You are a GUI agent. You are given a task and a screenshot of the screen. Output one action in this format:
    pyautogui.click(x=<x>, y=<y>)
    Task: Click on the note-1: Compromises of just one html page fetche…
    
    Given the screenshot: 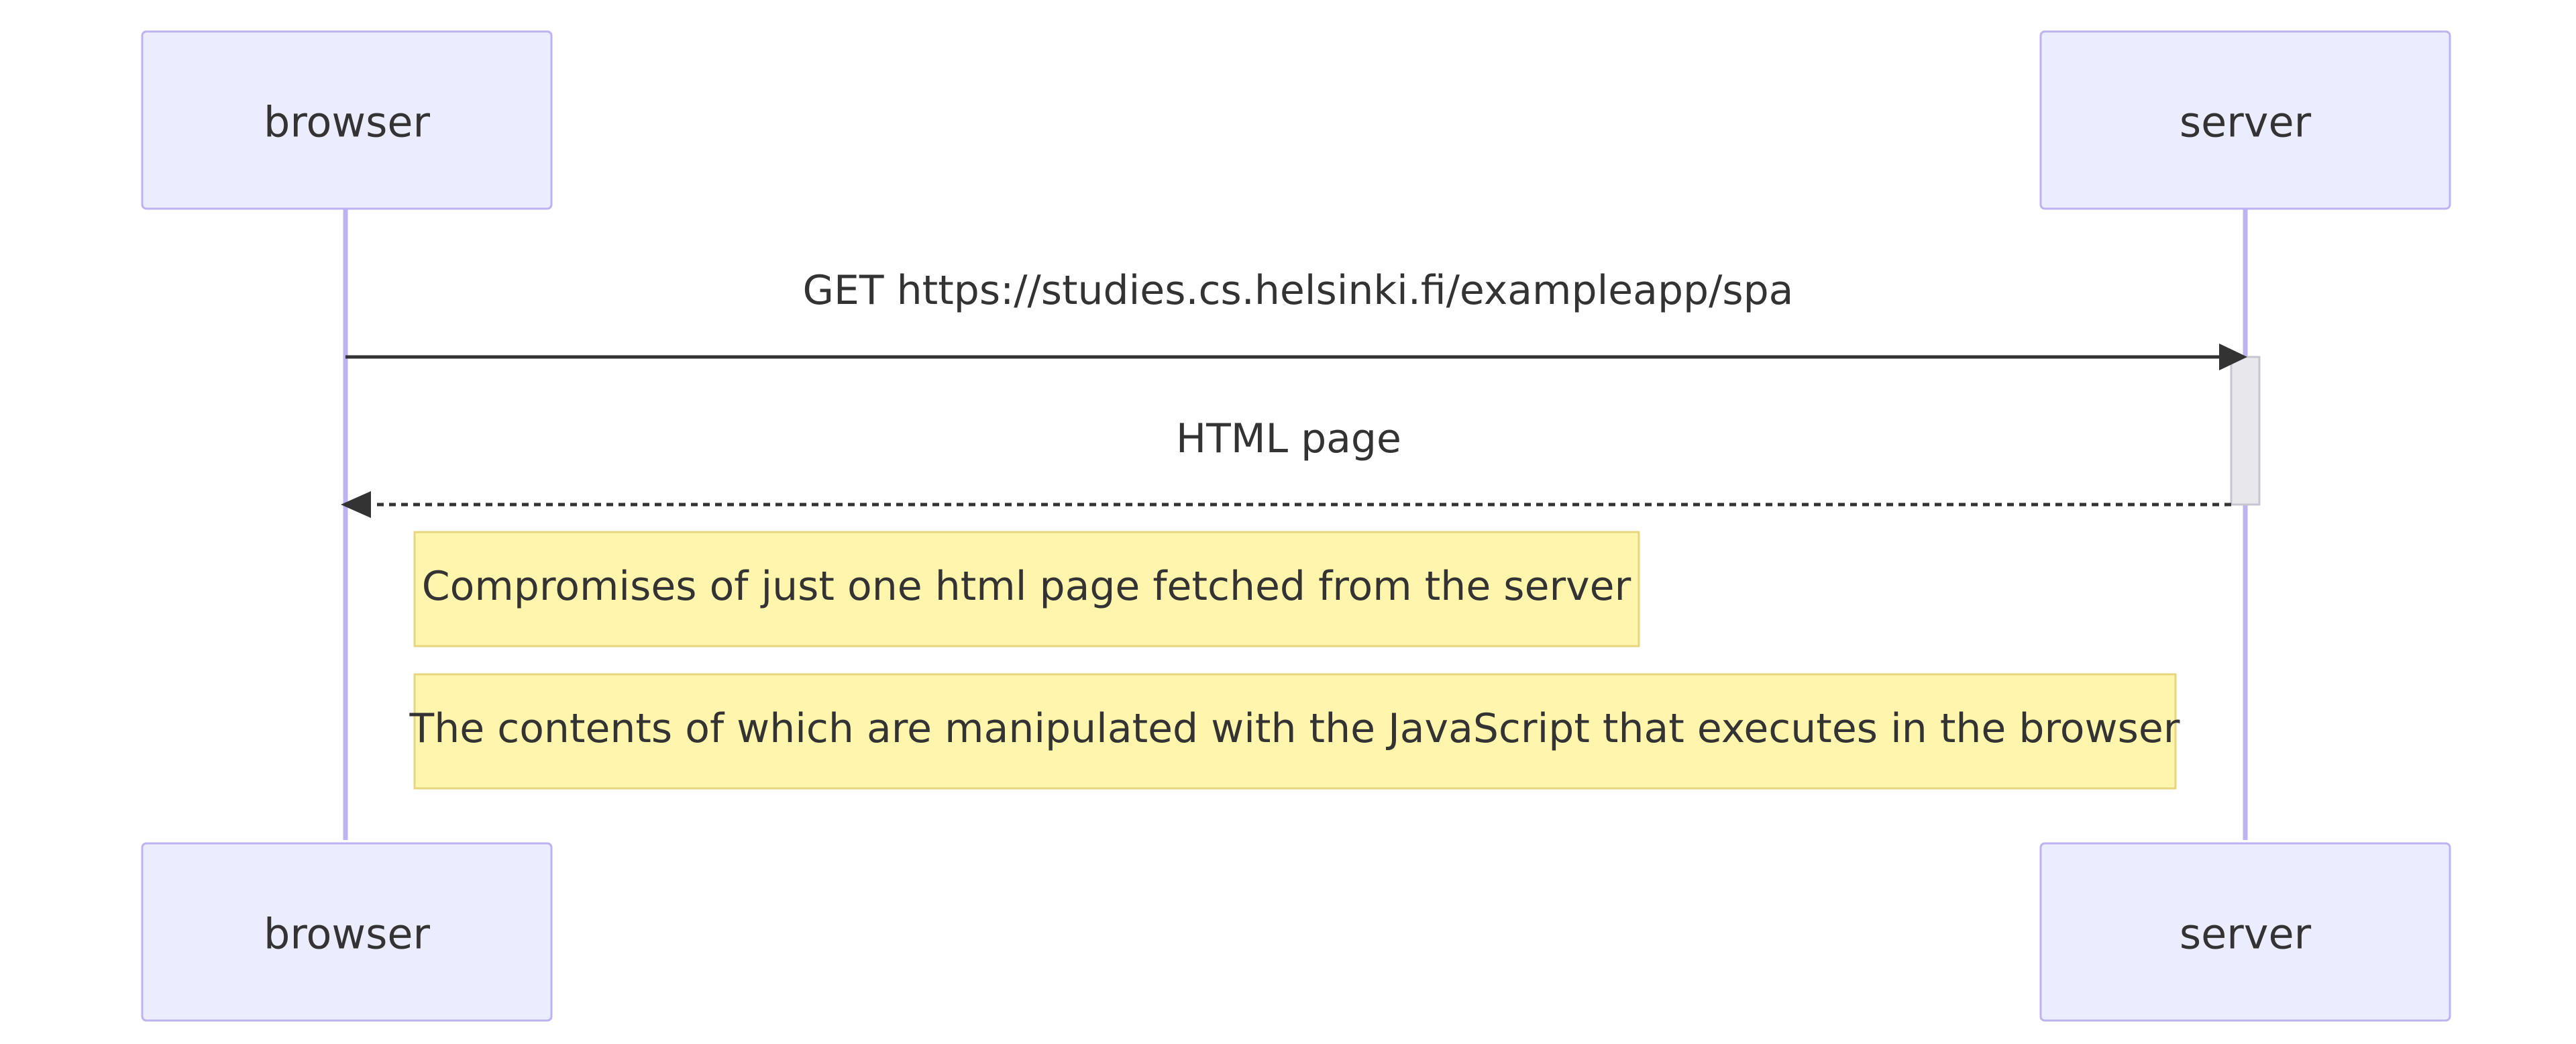 What is the action you would take?
    pyautogui.click(x=1026, y=589)
    